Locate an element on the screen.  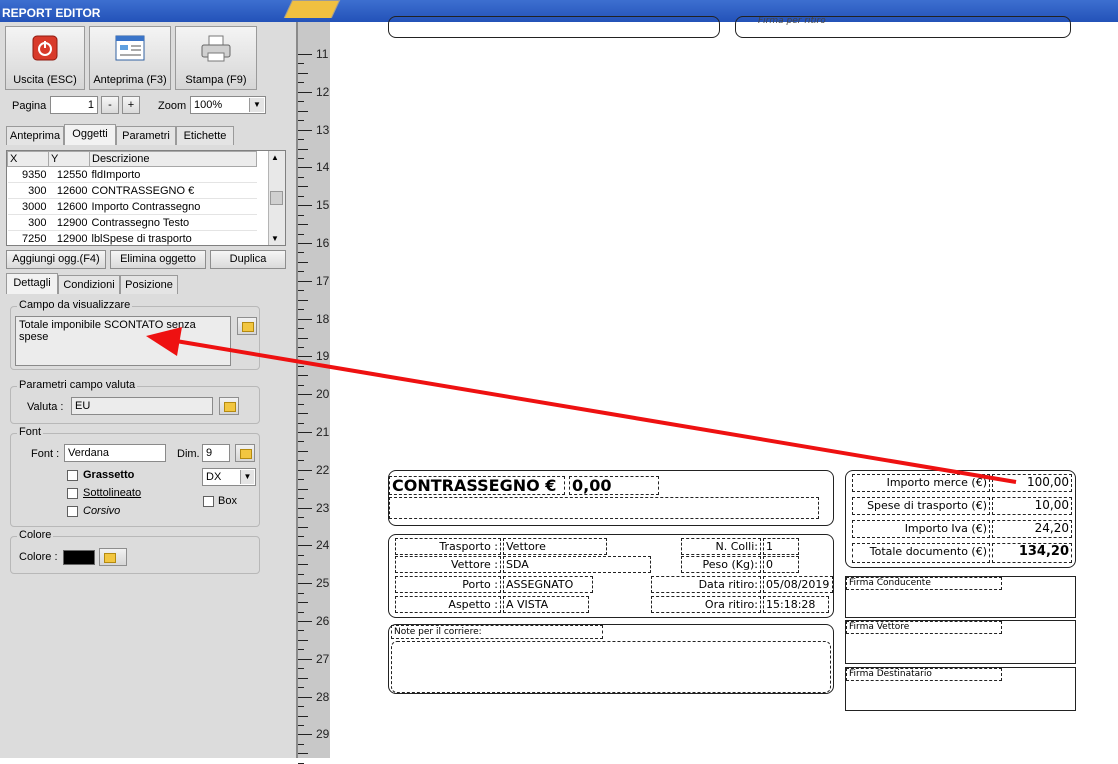
arrow-shaft is located at coordinates (596, 411).